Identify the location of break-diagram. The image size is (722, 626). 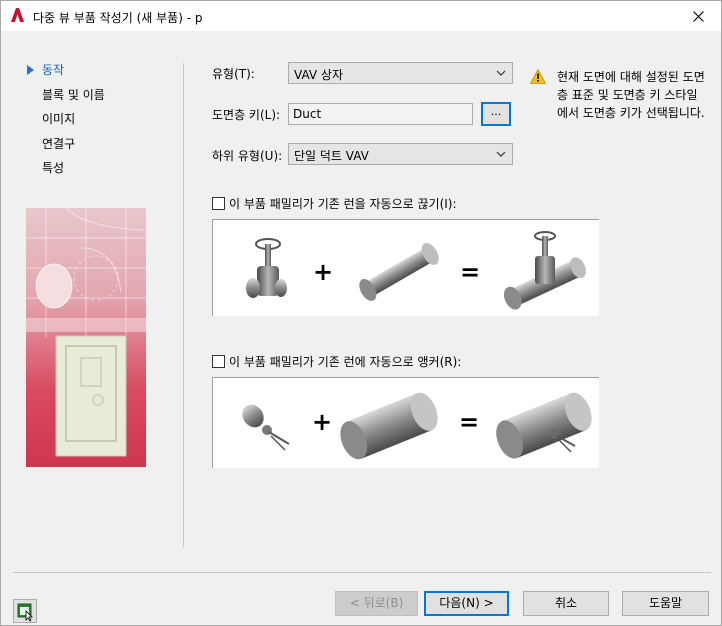
(416, 270).